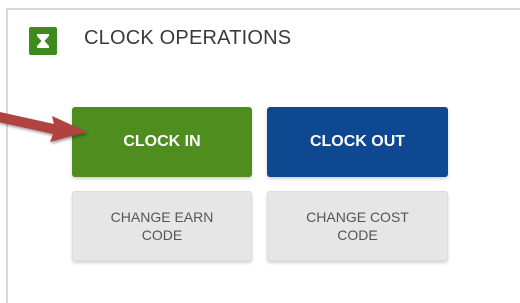 The height and width of the screenshot is (303, 520). What do you see at coordinates (43, 127) in the screenshot?
I see `pointer-arrow-icon` at bounding box center [43, 127].